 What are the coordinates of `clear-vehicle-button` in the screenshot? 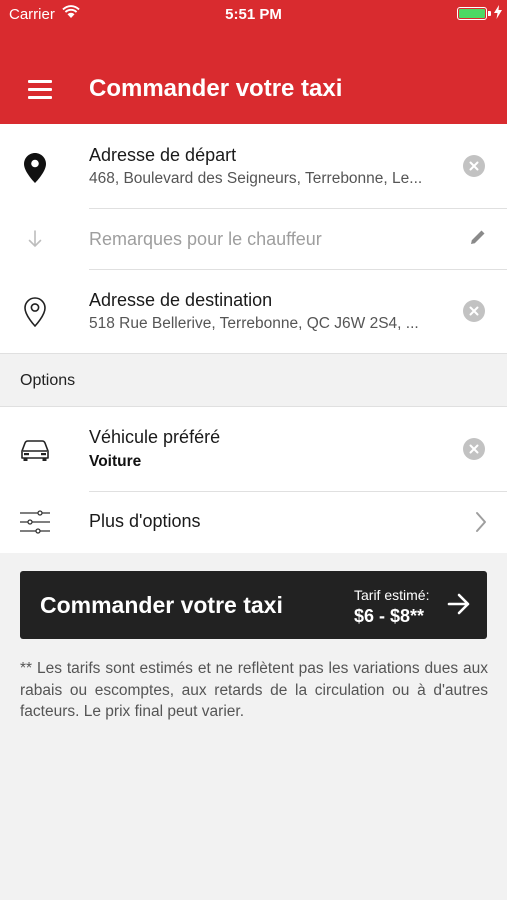 It's located at (474, 449).